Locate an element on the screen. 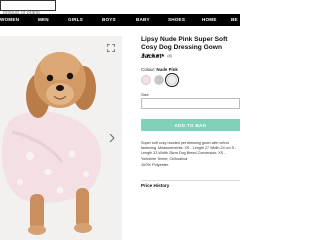  colour-swatches is located at coordinates (160, 80).